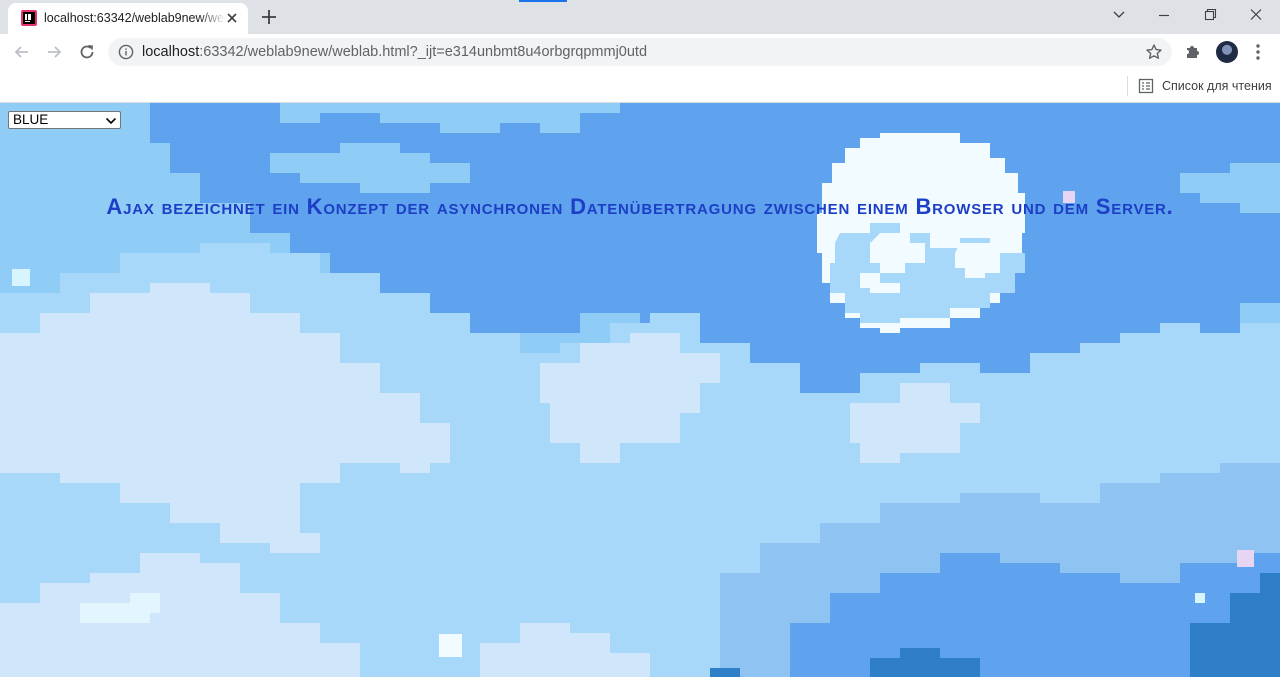 Image resolution: width=1280 pixels, height=677 pixels. I want to click on restore-icon, so click(1210, 15).